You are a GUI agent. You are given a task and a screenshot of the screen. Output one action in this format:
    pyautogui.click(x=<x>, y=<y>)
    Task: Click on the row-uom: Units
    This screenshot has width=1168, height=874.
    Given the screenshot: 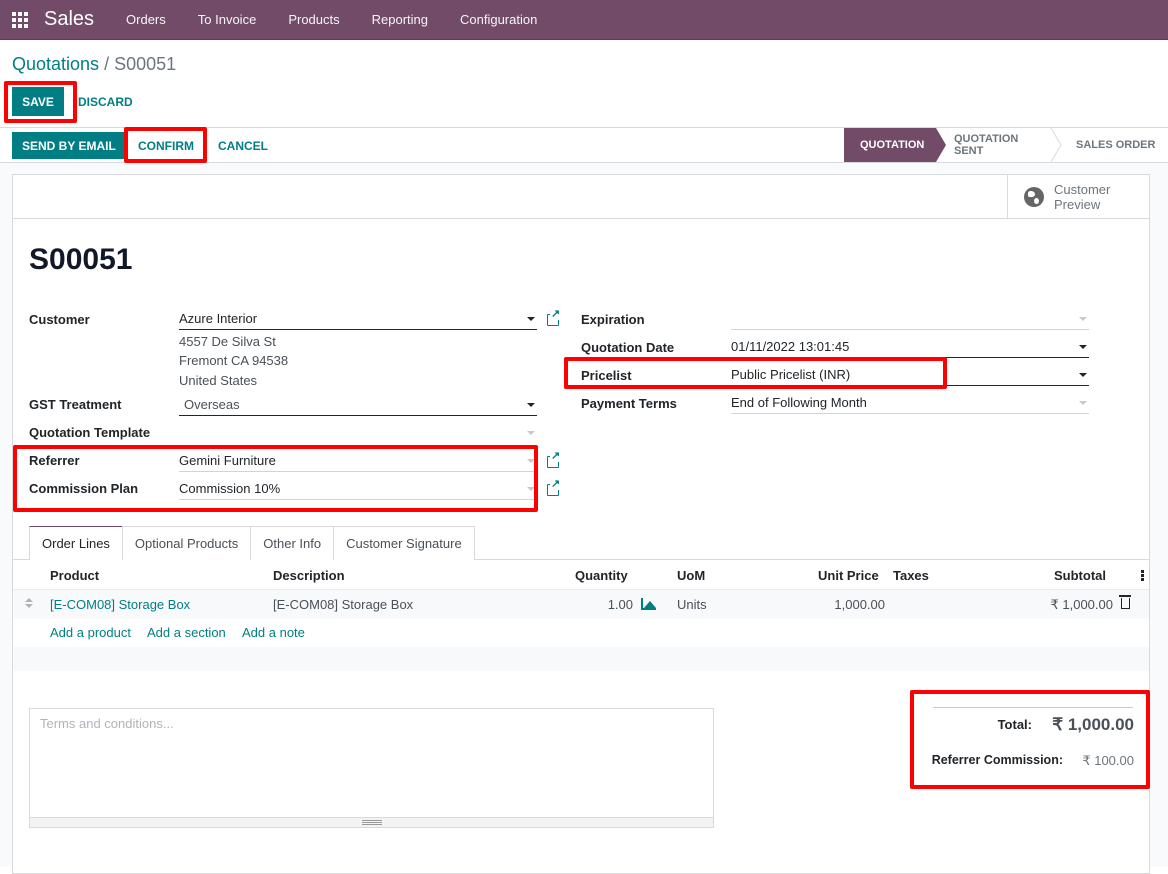 What is the action you would take?
    pyautogui.click(x=692, y=604)
    